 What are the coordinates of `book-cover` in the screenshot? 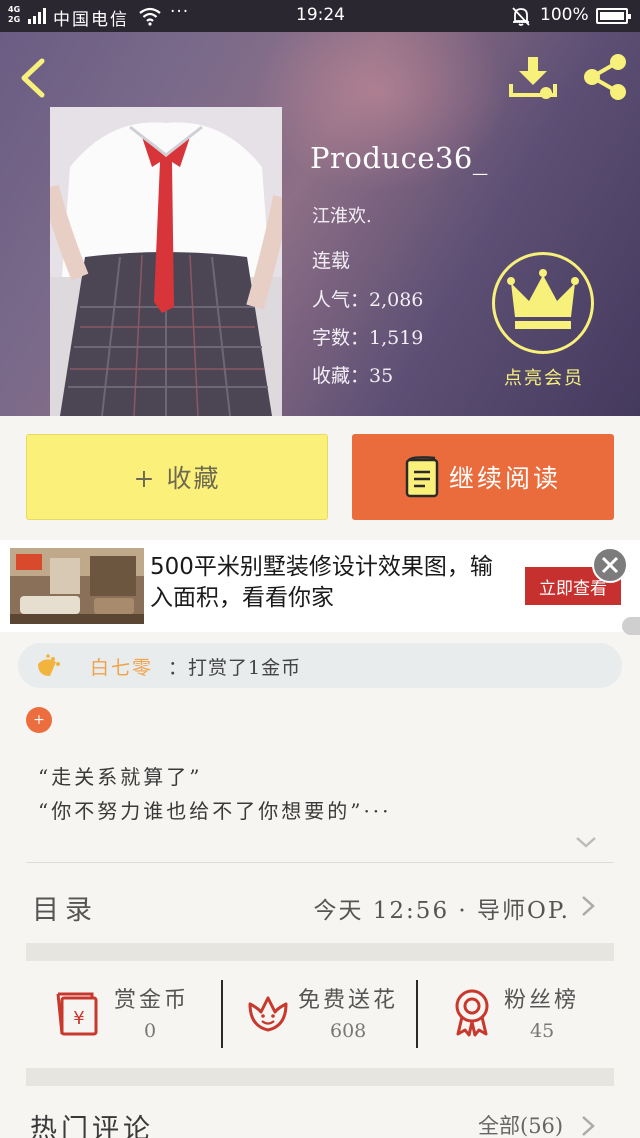 It's located at (166, 261).